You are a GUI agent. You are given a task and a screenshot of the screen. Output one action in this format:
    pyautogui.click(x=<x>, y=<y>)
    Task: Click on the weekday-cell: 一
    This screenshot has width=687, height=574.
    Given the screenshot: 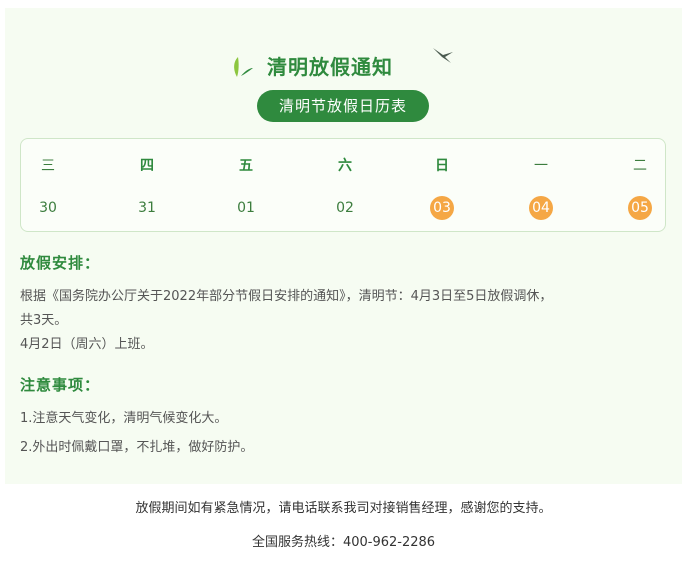 What is the action you would take?
    pyautogui.click(x=541, y=166)
    